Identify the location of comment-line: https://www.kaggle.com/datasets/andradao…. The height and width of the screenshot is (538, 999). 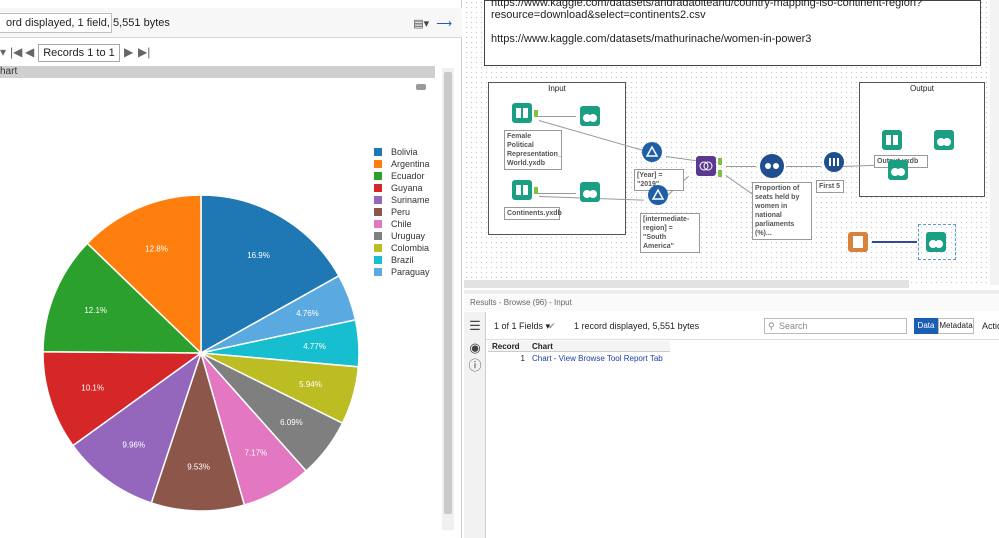
(707, 4).